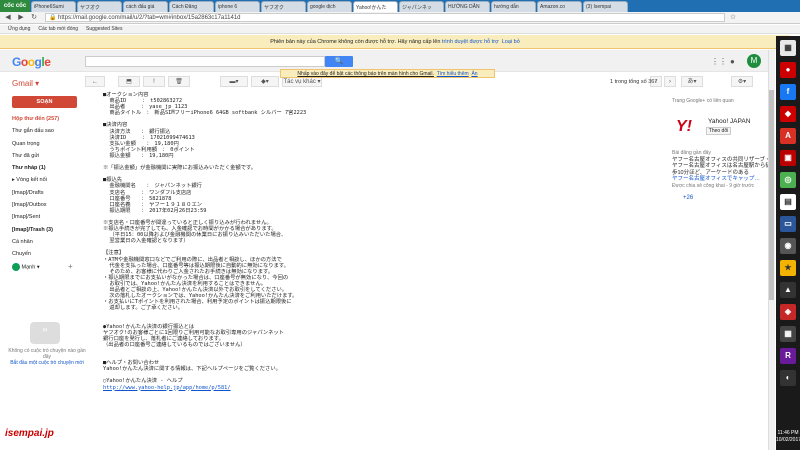 This screenshot has width=800, height=450. I want to click on help-link: http://www.yahoo-help.jp/app/home/p/581/, so click(383, 388).